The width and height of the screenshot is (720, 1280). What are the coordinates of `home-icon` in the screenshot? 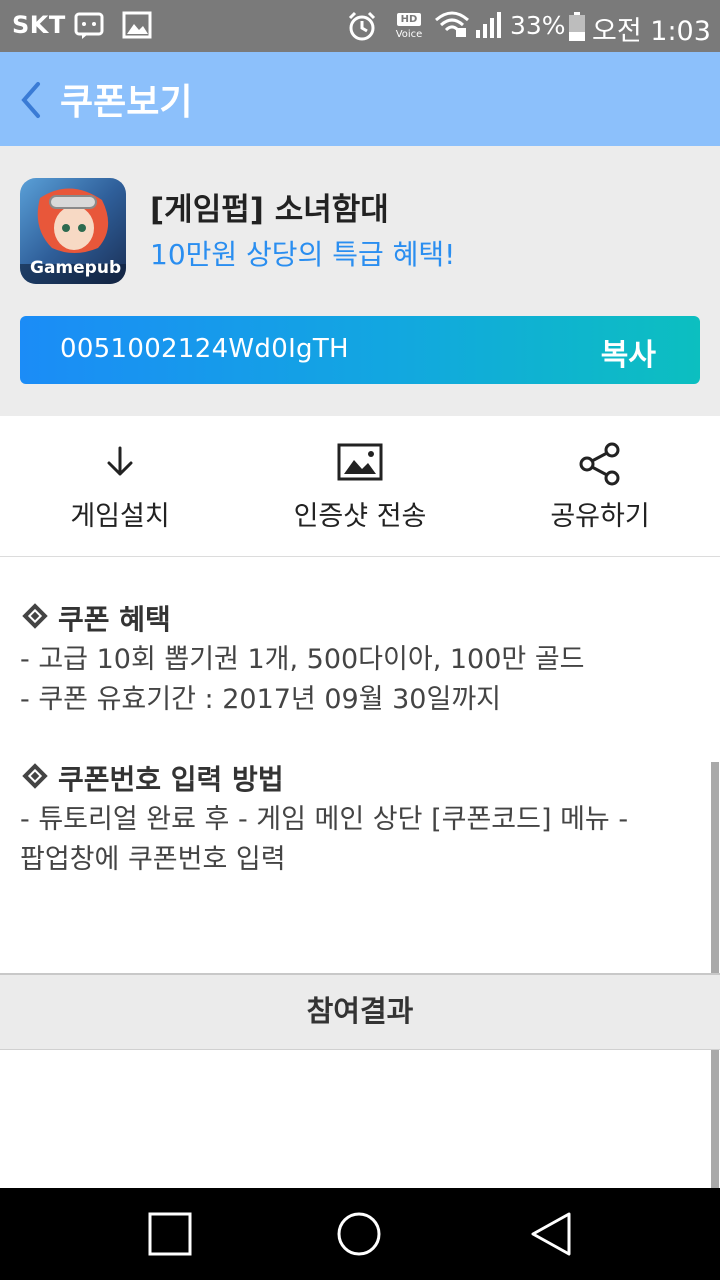 It's located at (359, 1234).